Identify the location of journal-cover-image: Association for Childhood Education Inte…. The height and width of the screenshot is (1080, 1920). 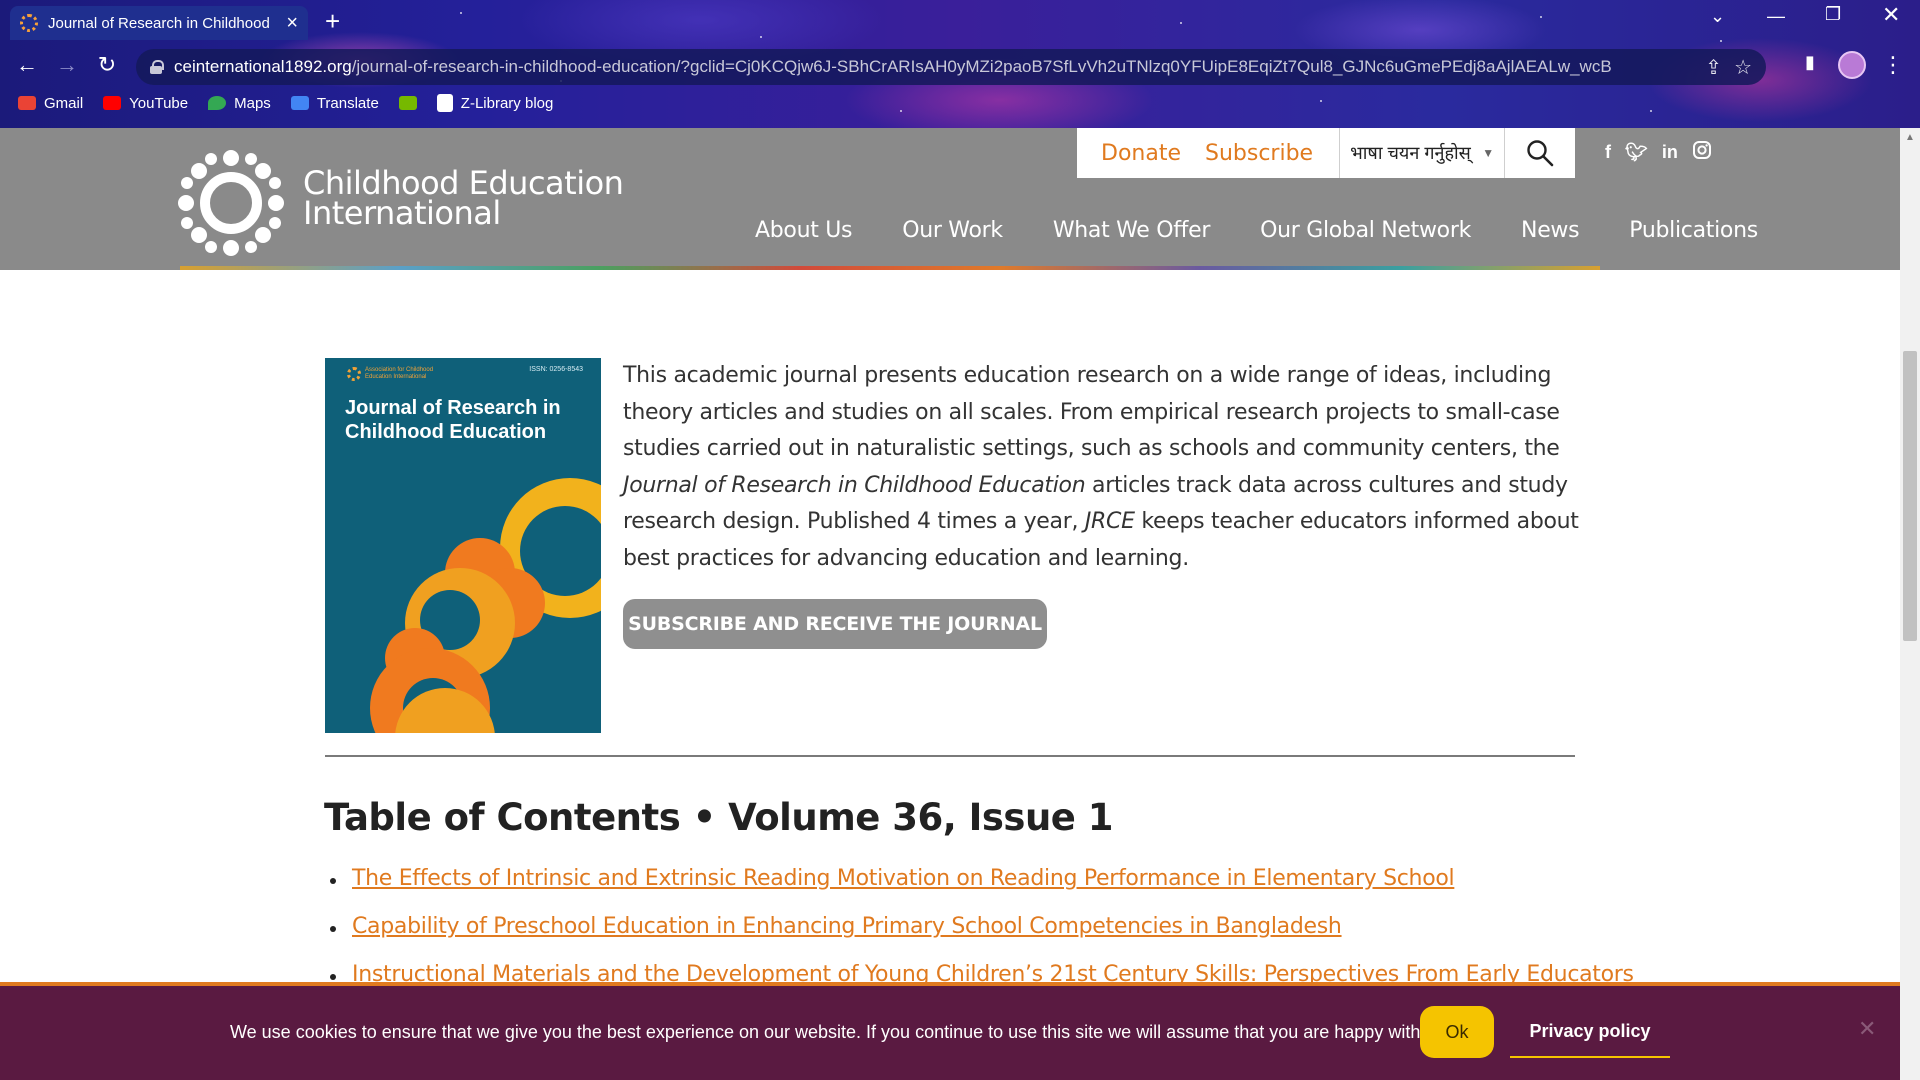
(463, 545).